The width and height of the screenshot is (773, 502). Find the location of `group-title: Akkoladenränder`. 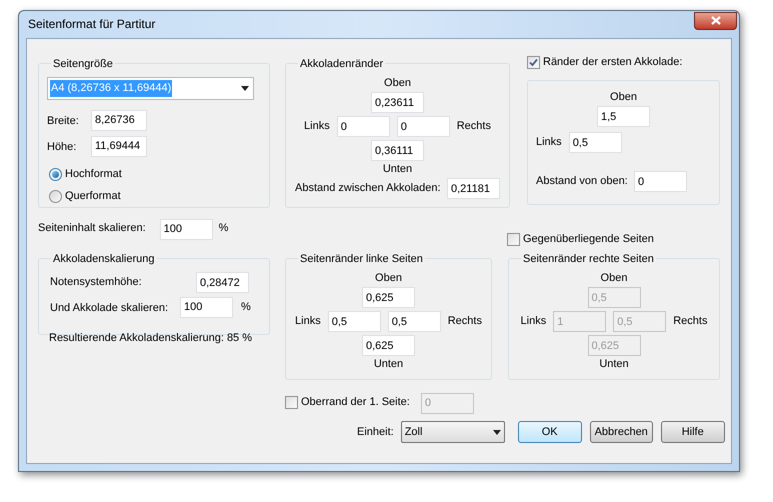

group-title: Akkoladenränder is located at coordinates (342, 64).